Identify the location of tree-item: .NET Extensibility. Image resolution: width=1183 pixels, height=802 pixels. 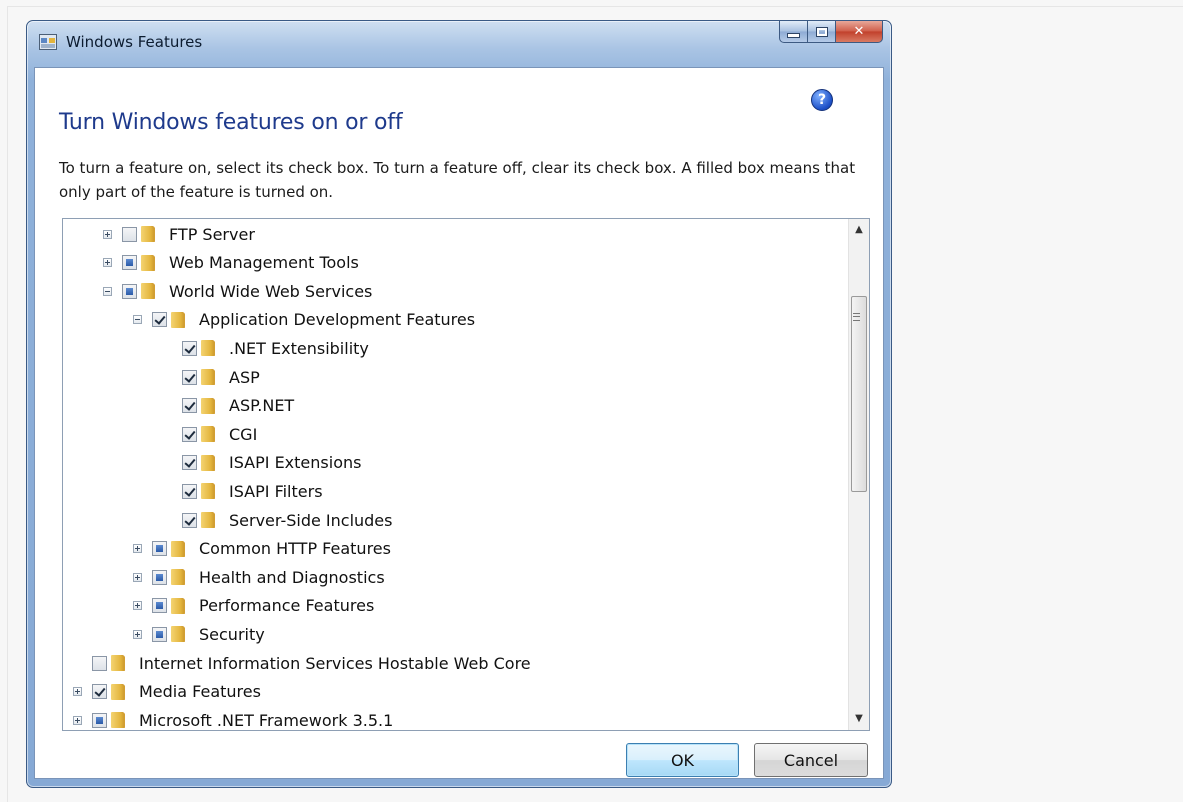
(266, 348).